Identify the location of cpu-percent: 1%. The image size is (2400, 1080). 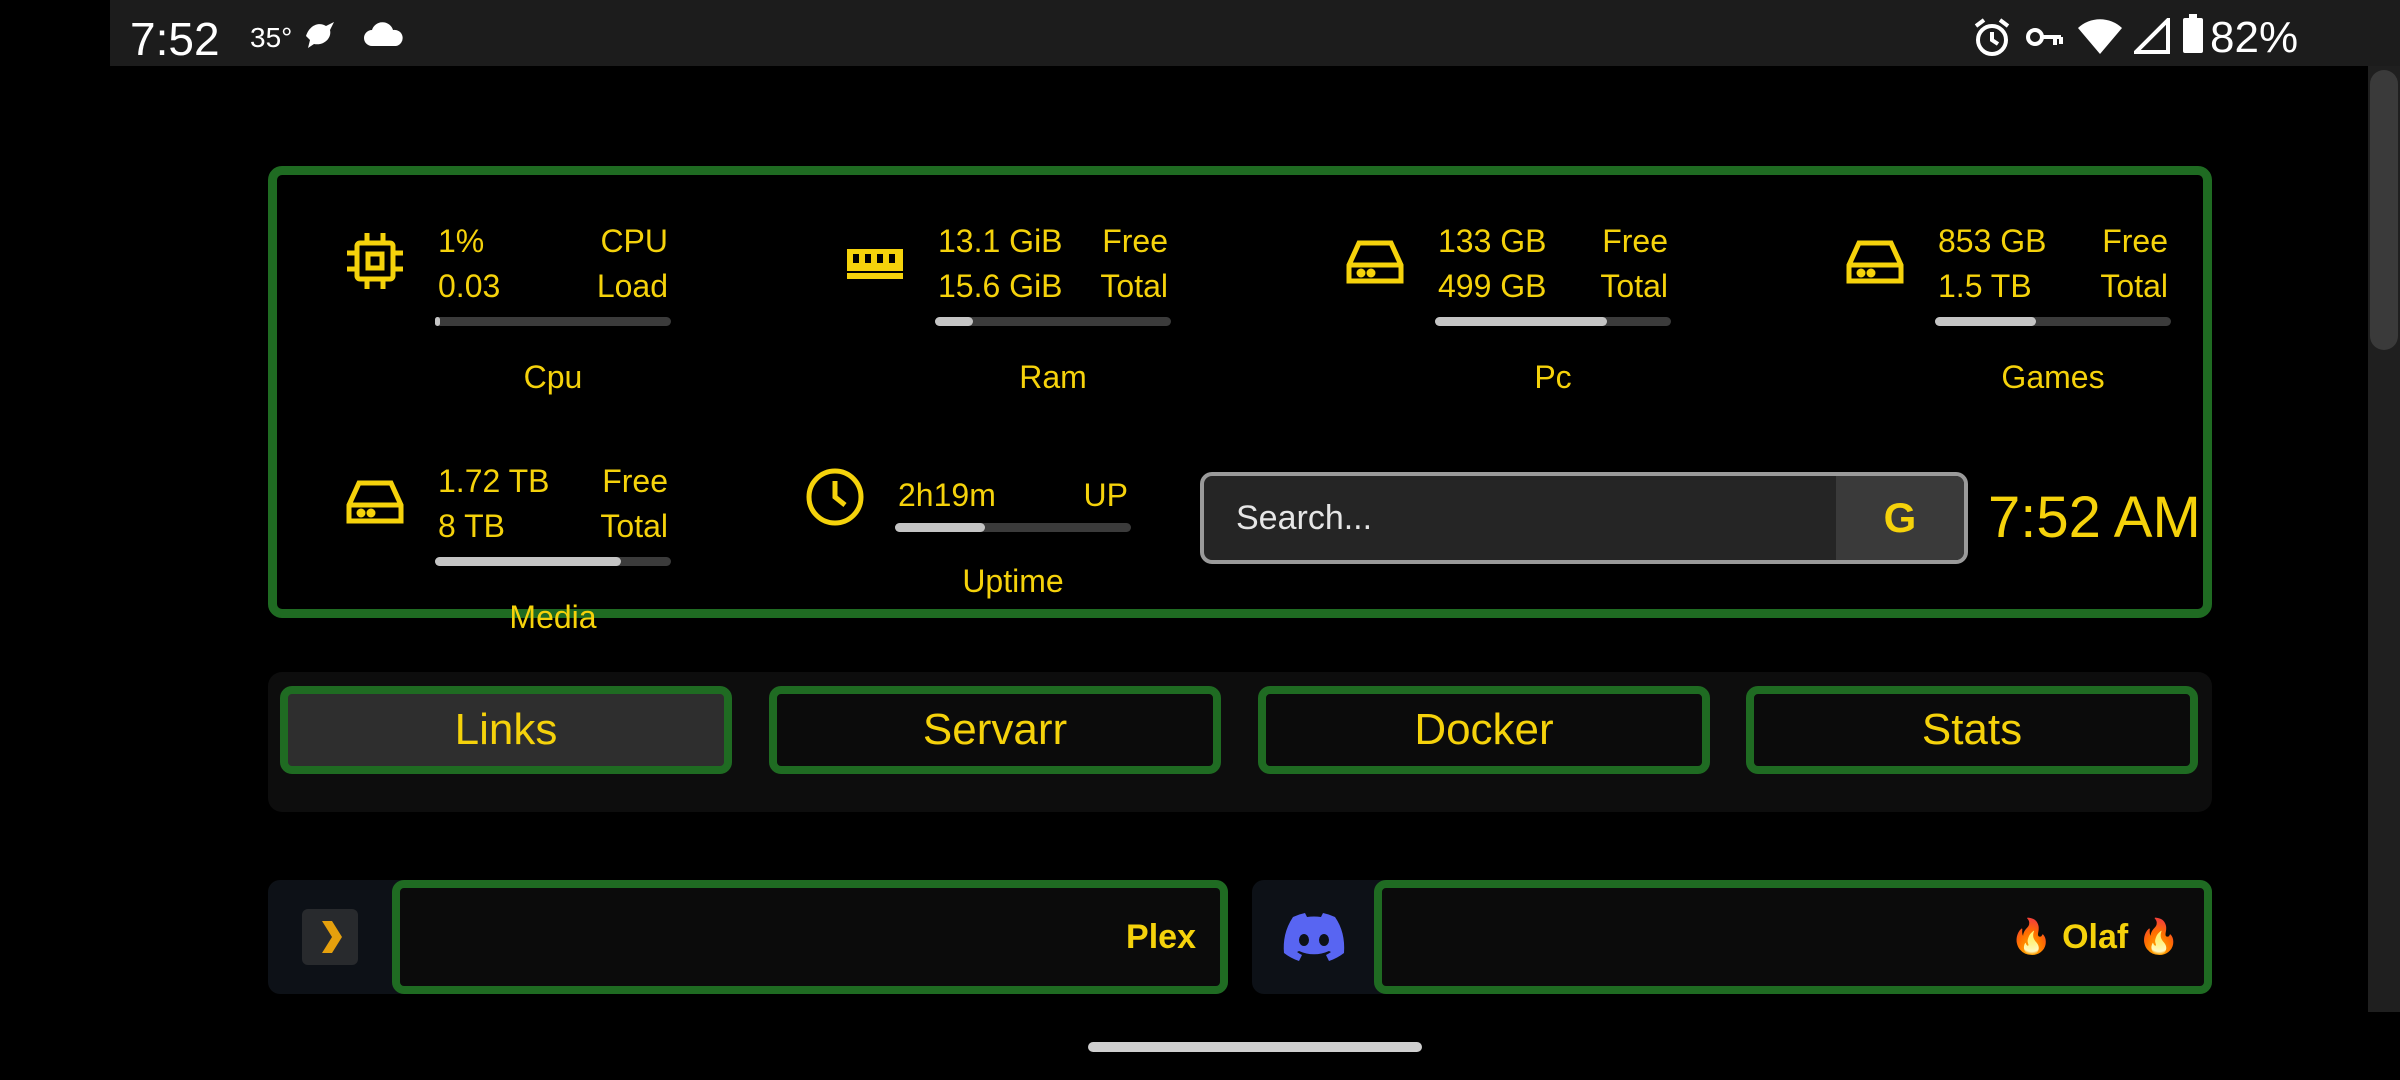
(461, 241).